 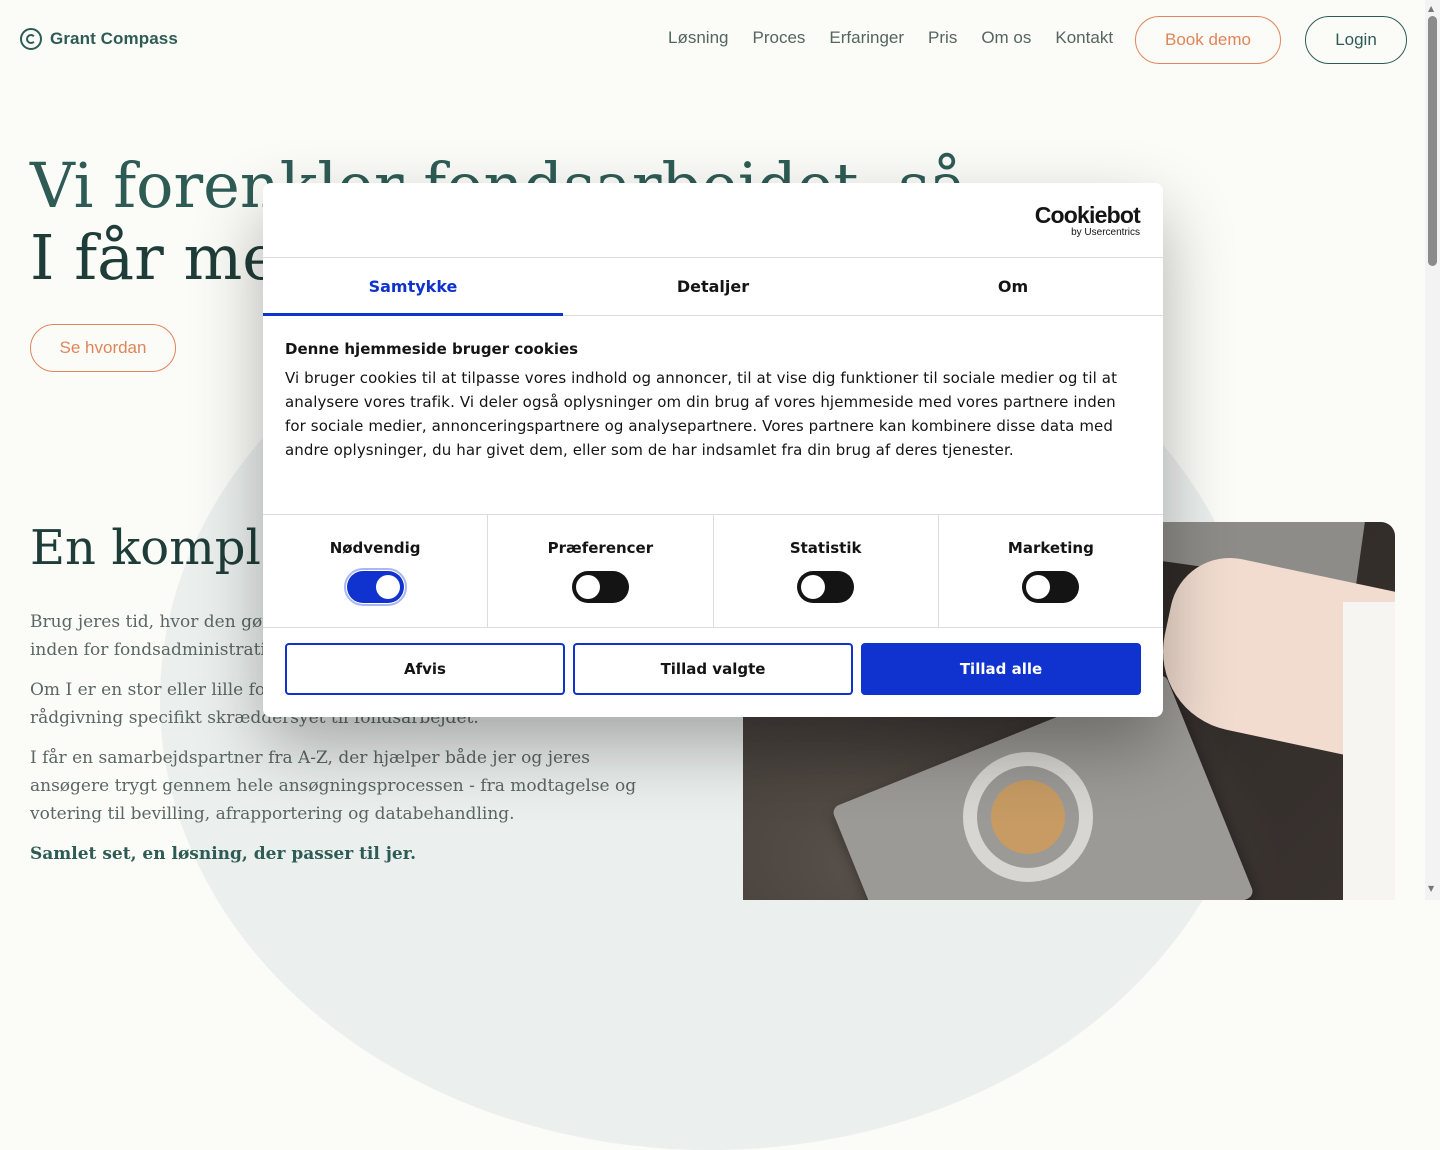 What do you see at coordinates (1001, 669) in the screenshot?
I see `allow-all-button: Tillad alle` at bounding box center [1001, 669].